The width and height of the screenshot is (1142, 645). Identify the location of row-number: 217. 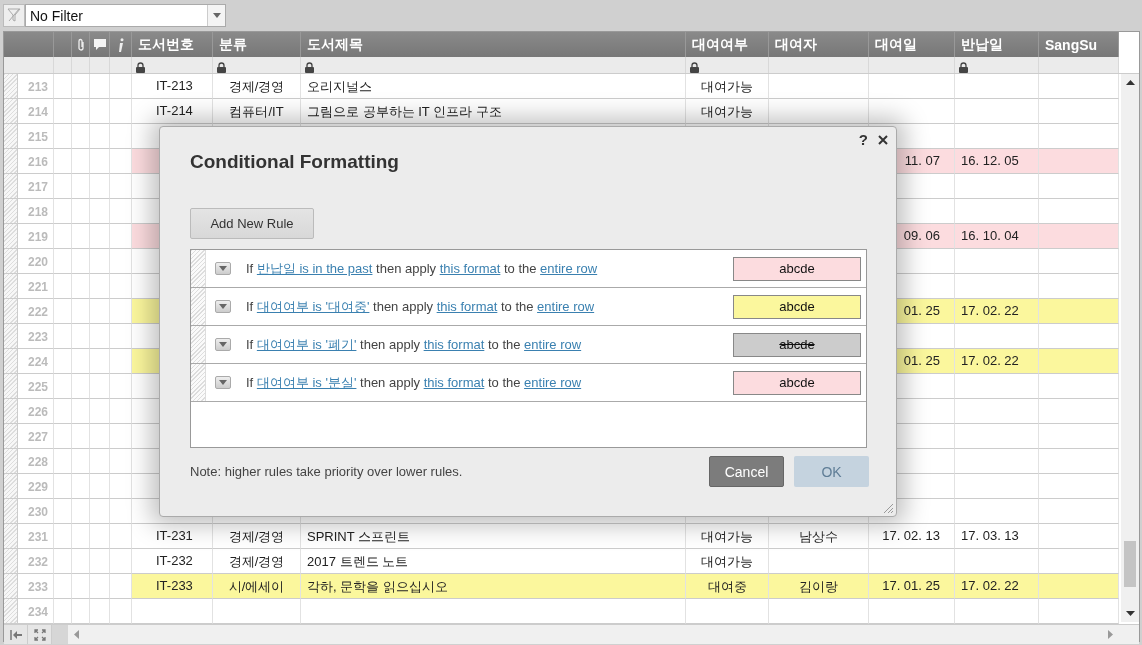
(36, 186).